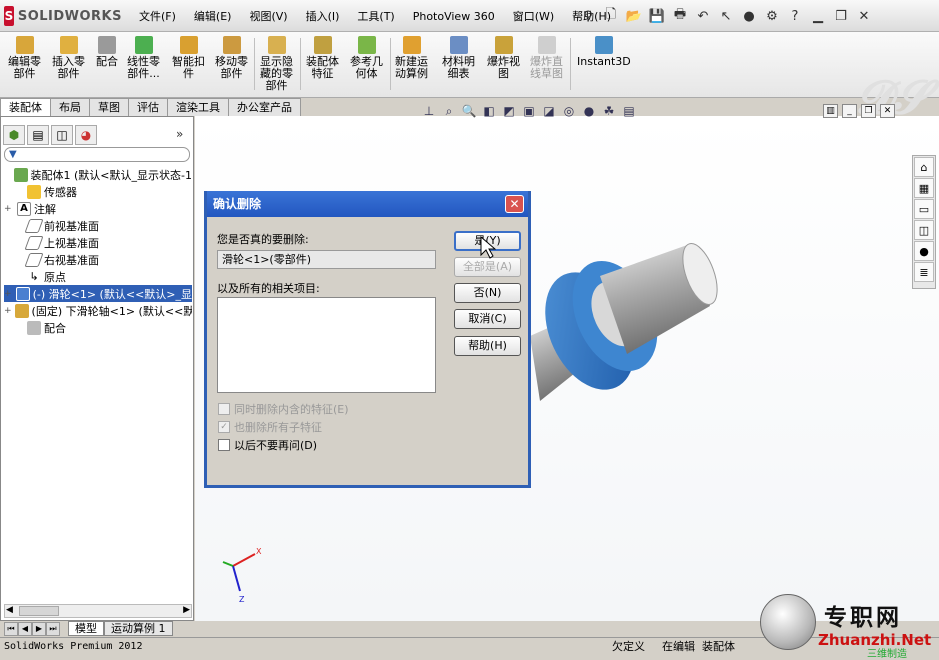 This screenshot has height=660, width=939. What do you see at coordinates (39, 628) in the screenshot?
I see `next-tab-icon: ▶` at bounding box center [39, 628].